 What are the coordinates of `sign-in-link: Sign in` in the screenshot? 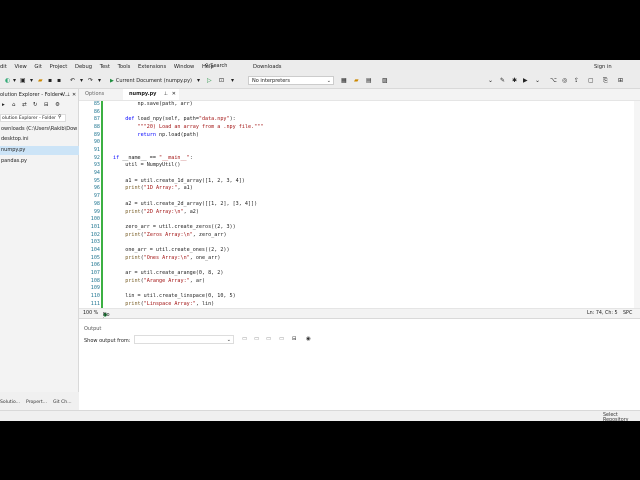 It's located at (603, 67).